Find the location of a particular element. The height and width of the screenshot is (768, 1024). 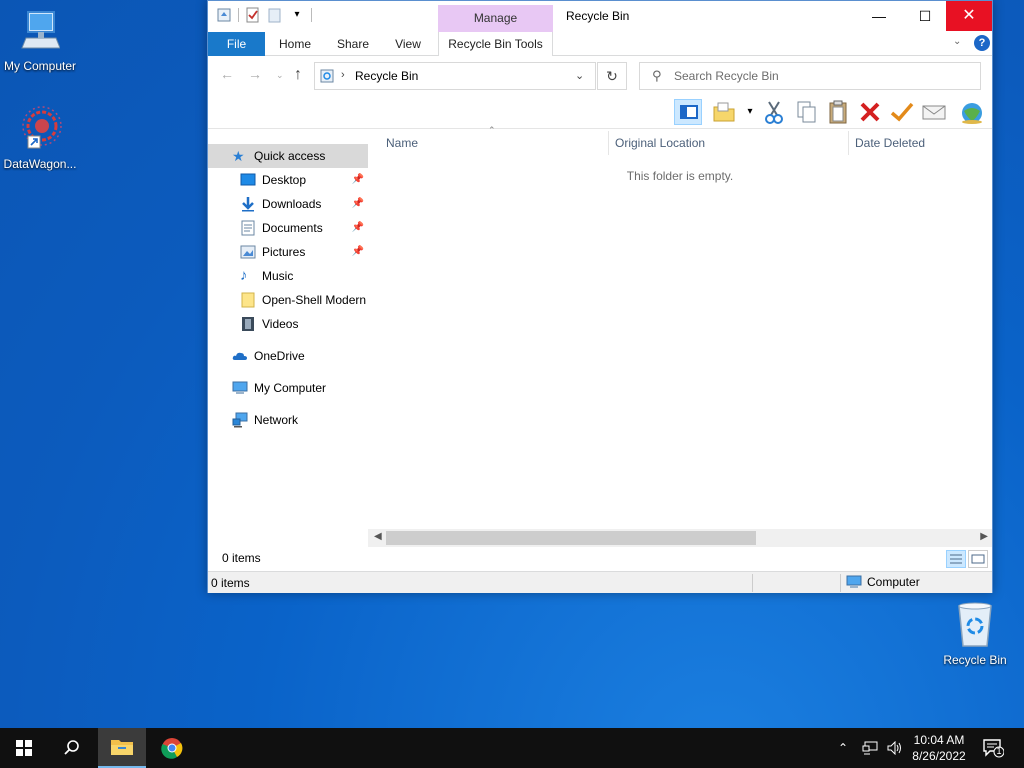

pin-icon: 📌 is located at coordinates (357, 203).